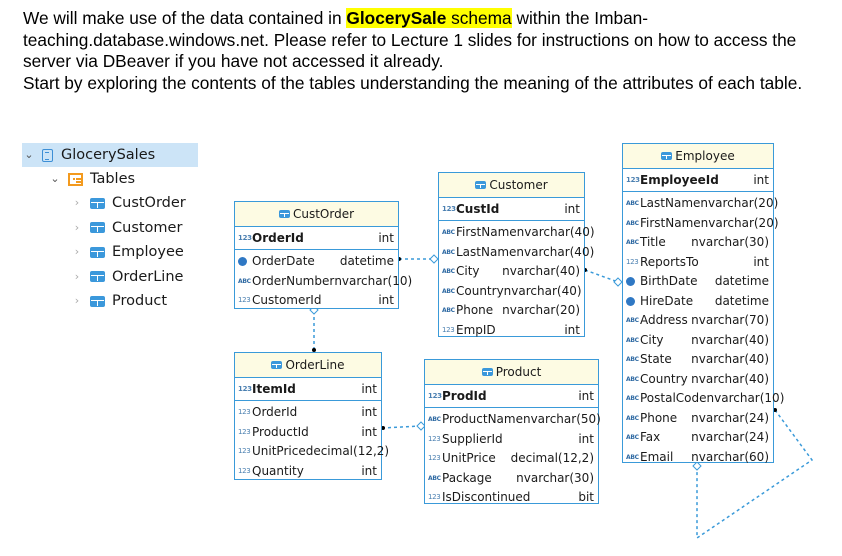  I want to click on column-row: 123 IsDiscontinued bit, so click(511, 498).